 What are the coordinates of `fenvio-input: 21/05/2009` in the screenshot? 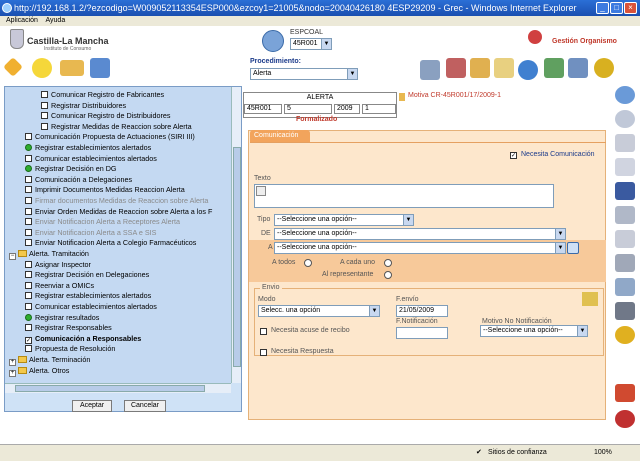 It's located at (422, 311).